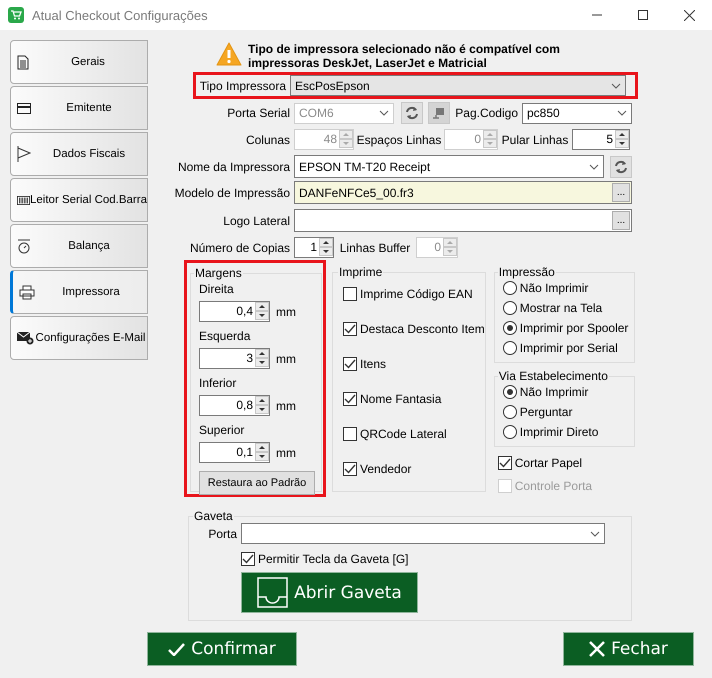  Describe the element at coordinates (222, 649) in the screenshot. I see `confirm-button: Confirmar` at that location.